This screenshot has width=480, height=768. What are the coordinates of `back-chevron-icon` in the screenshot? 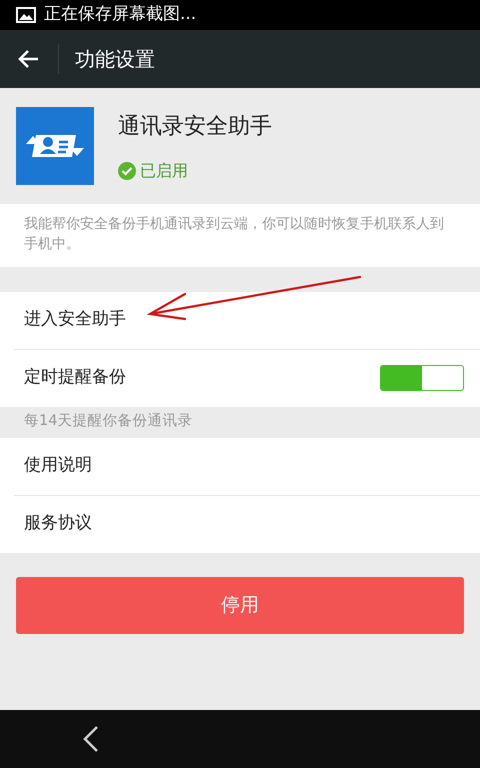 It's located at (91, 739).